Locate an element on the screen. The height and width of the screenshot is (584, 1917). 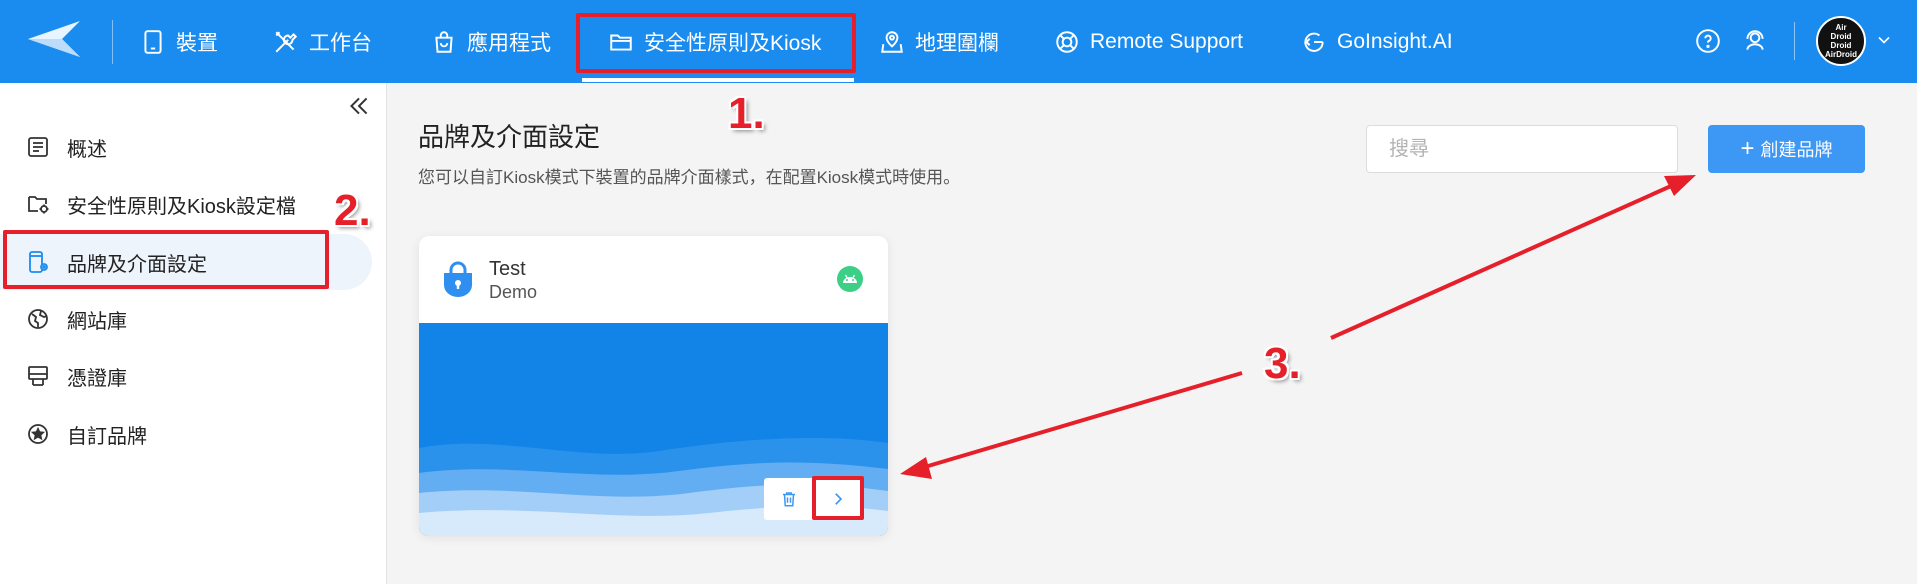
trash-icon is located at coordinates (788, 499).